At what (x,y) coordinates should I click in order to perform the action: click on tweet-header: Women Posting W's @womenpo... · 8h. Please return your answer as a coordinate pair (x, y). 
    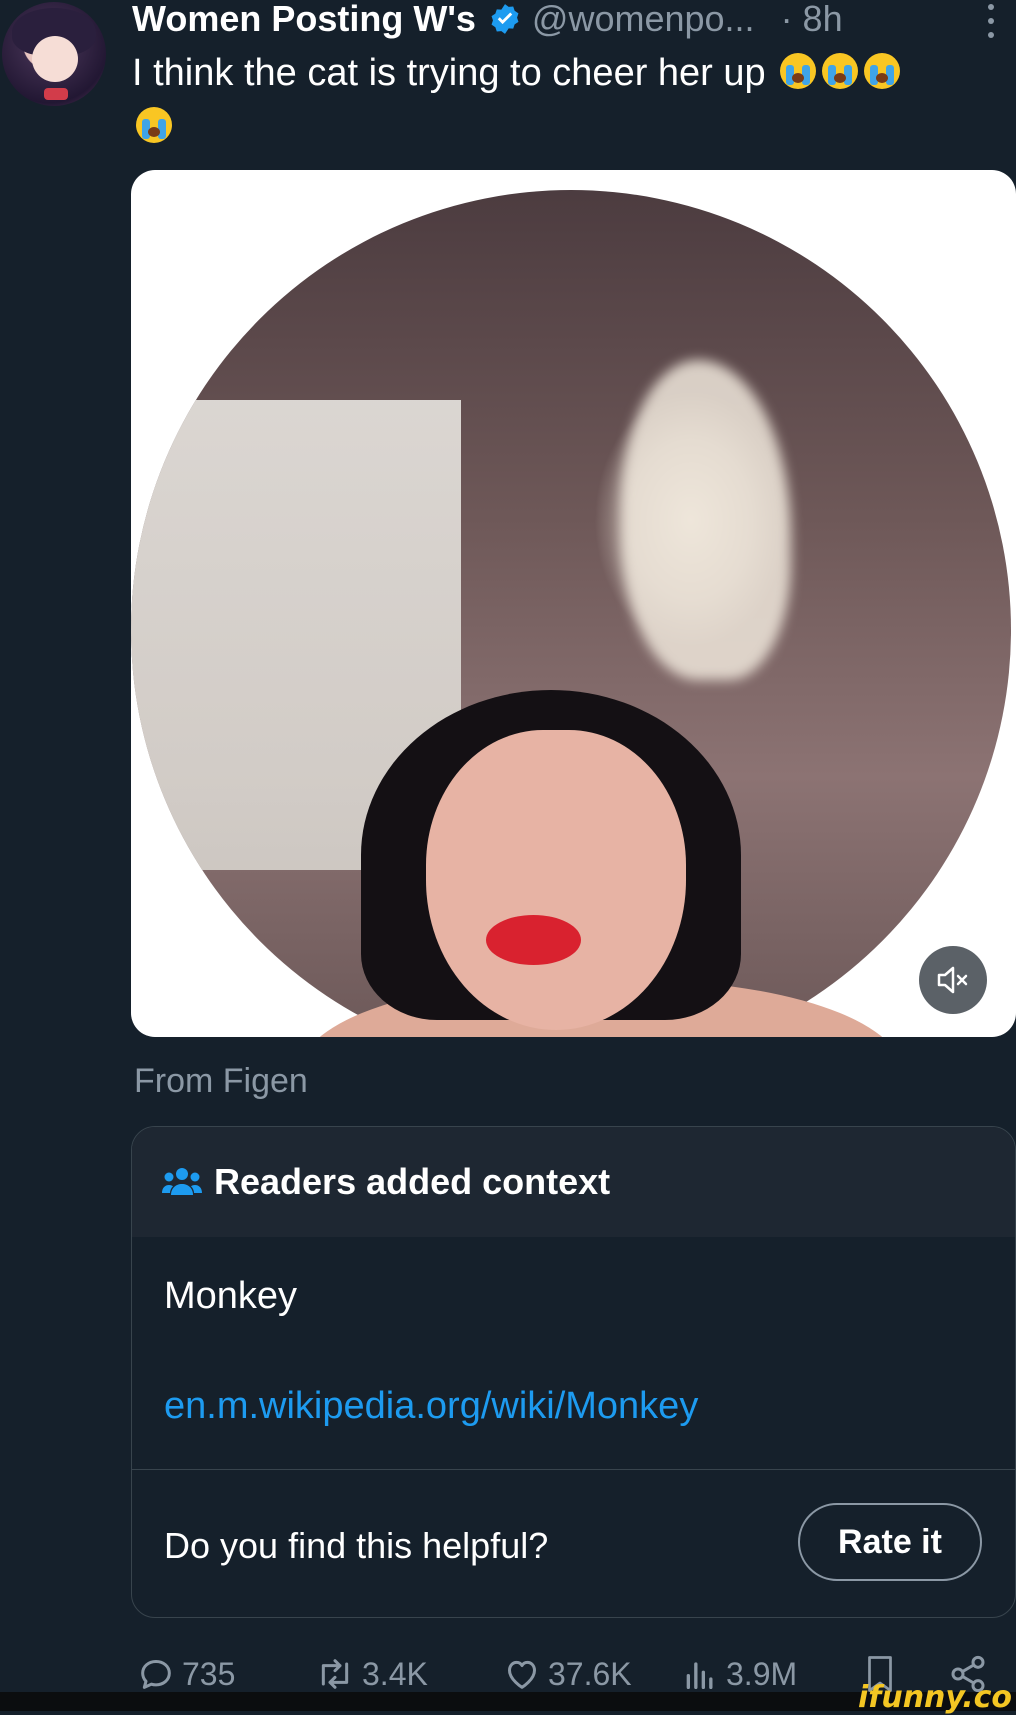
    Looking at the image, I should click on (487, 22).